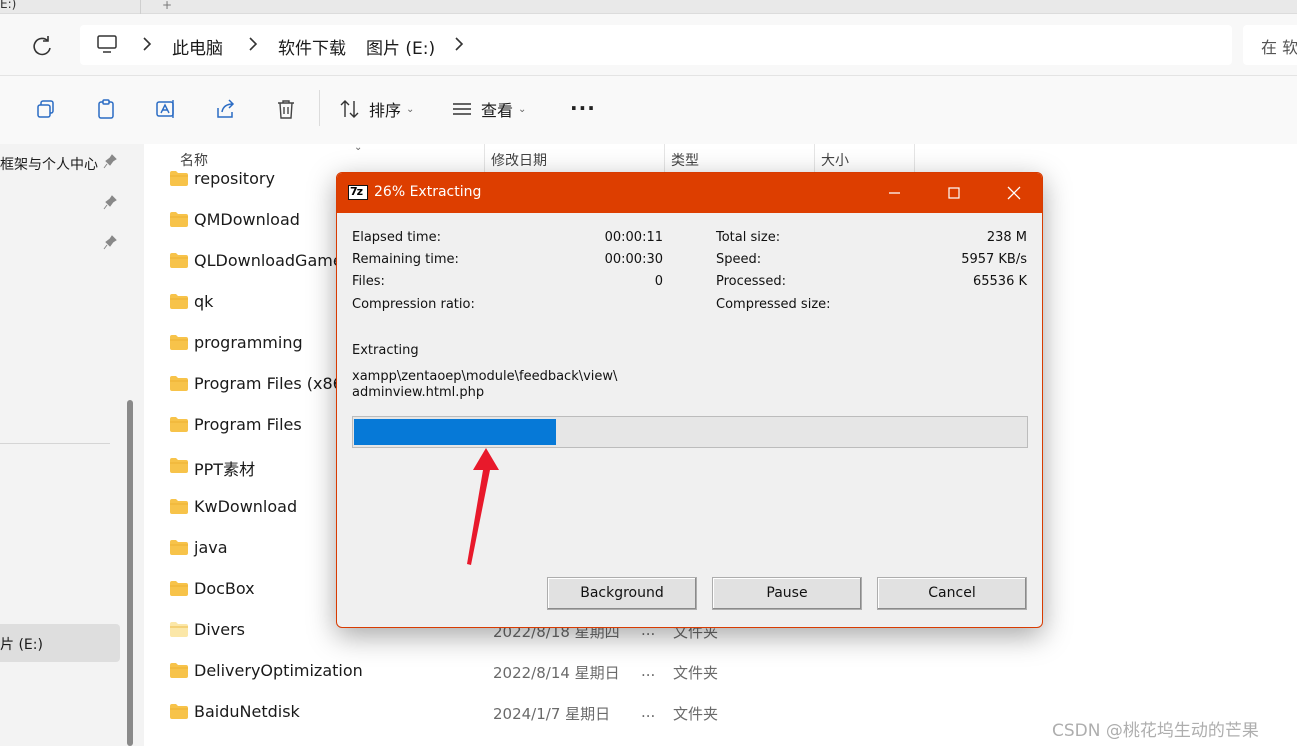 This screenshot has height=746, width=1297. What do you see at coordinates (483, 506) in the screenshot?
I see `annotation-arrow-icon` at bounding box center [483, 506].